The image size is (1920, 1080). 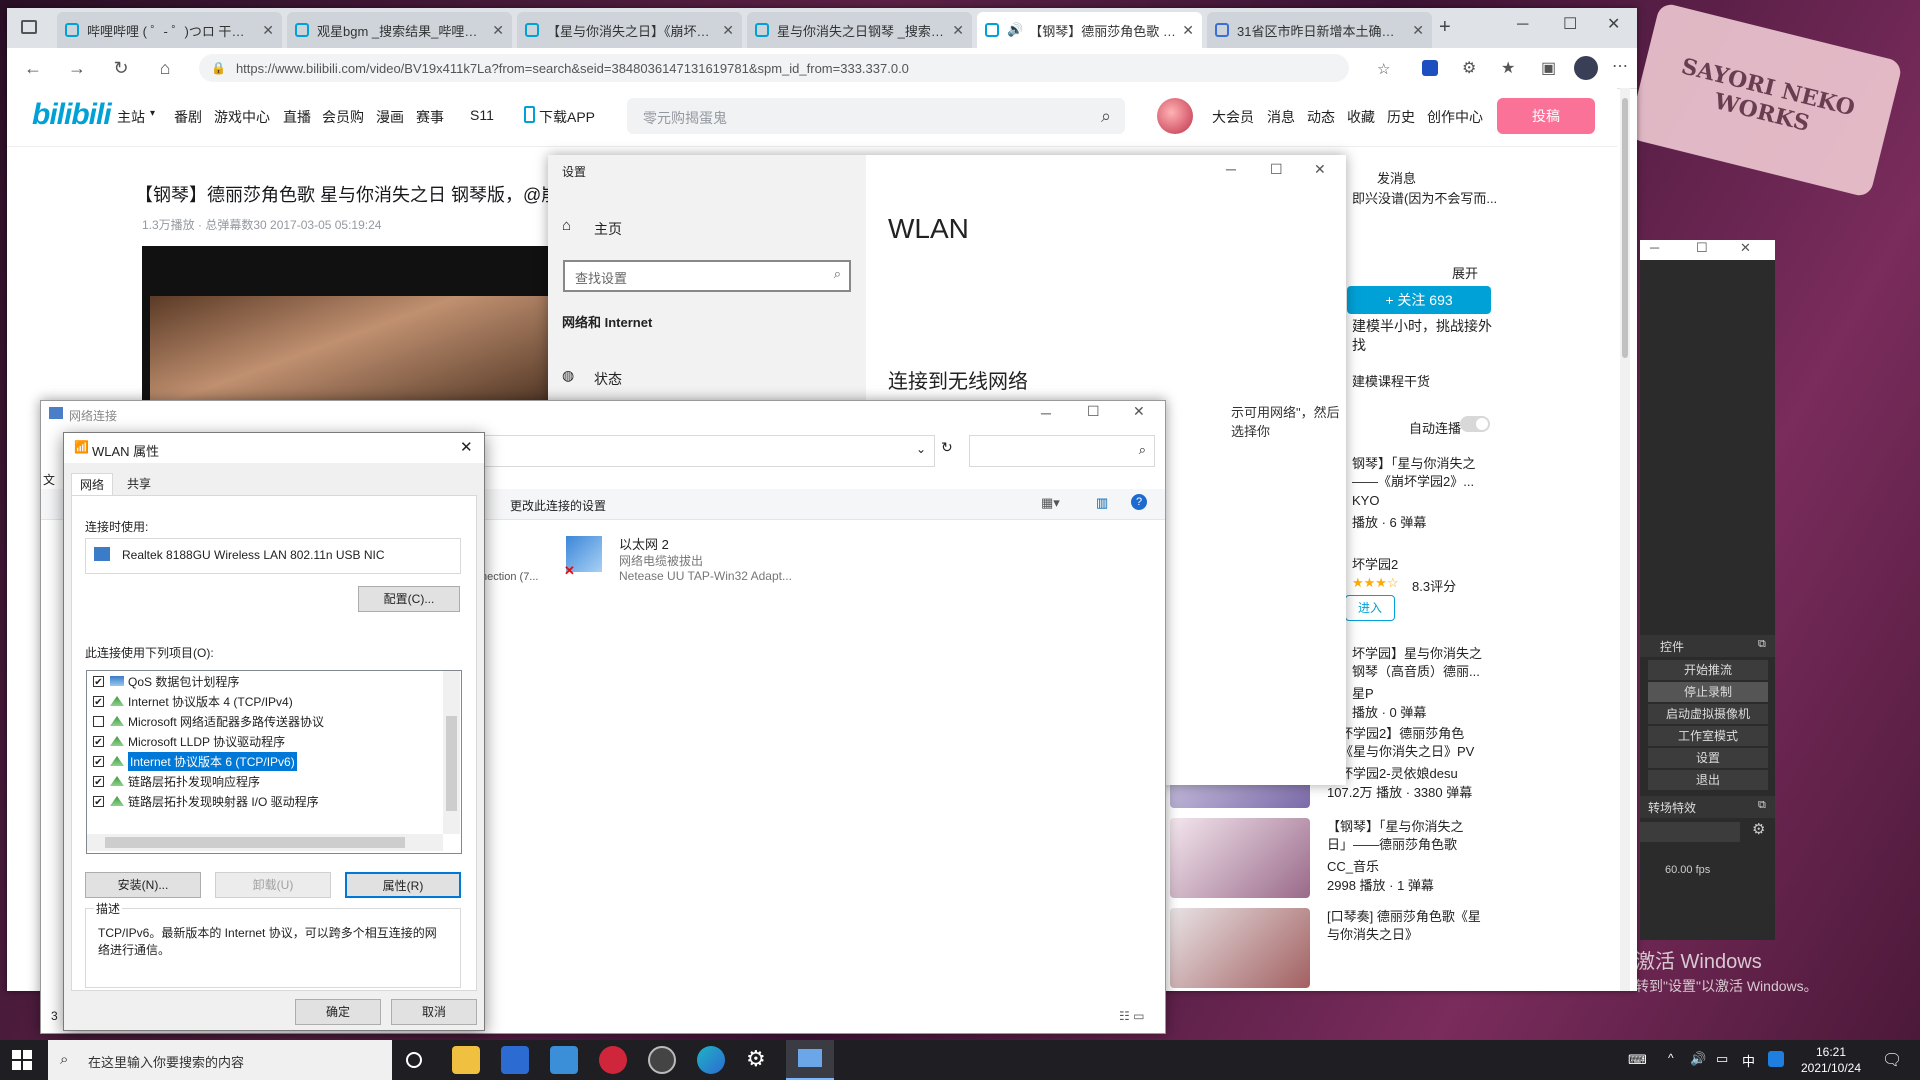 What do you see at coordinates (265, 842) in the screenshot?
I see `horizontal-scrollbar` at bounding box center [265, 842].